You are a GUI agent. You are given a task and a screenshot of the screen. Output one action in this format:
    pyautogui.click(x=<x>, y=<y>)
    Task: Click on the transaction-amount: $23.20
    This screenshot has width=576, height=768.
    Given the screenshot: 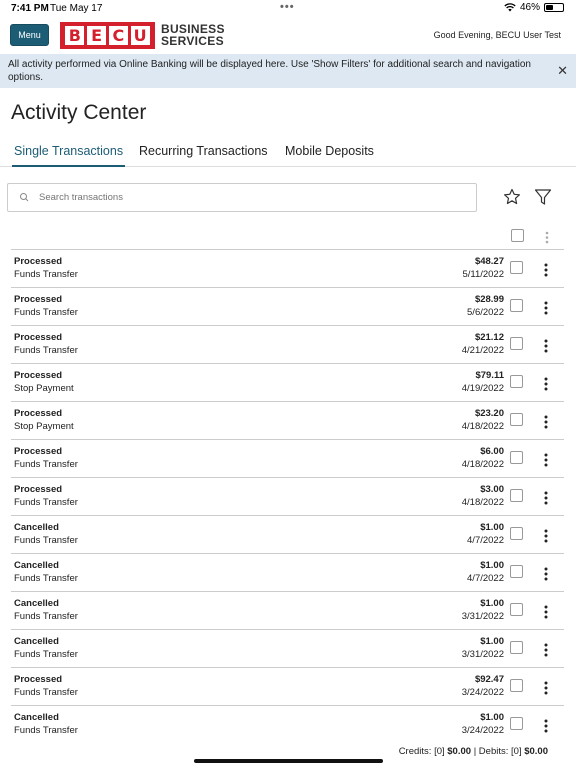 What is the action you would take?
    pyautogui.click(x=489, y=413)
    